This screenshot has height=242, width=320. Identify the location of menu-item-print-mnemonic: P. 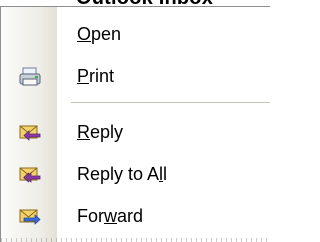
(83, 76).